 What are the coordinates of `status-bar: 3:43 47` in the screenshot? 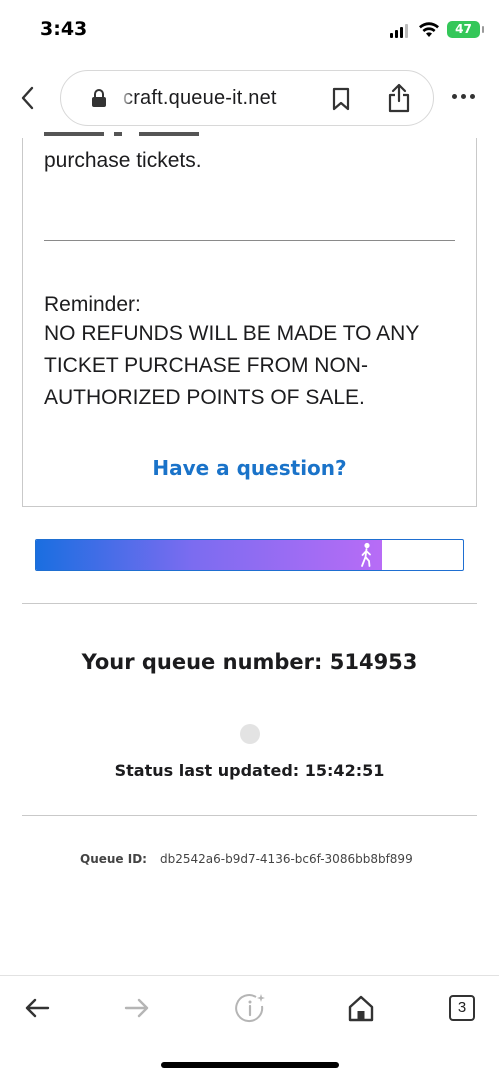 It's located at (249, 30).